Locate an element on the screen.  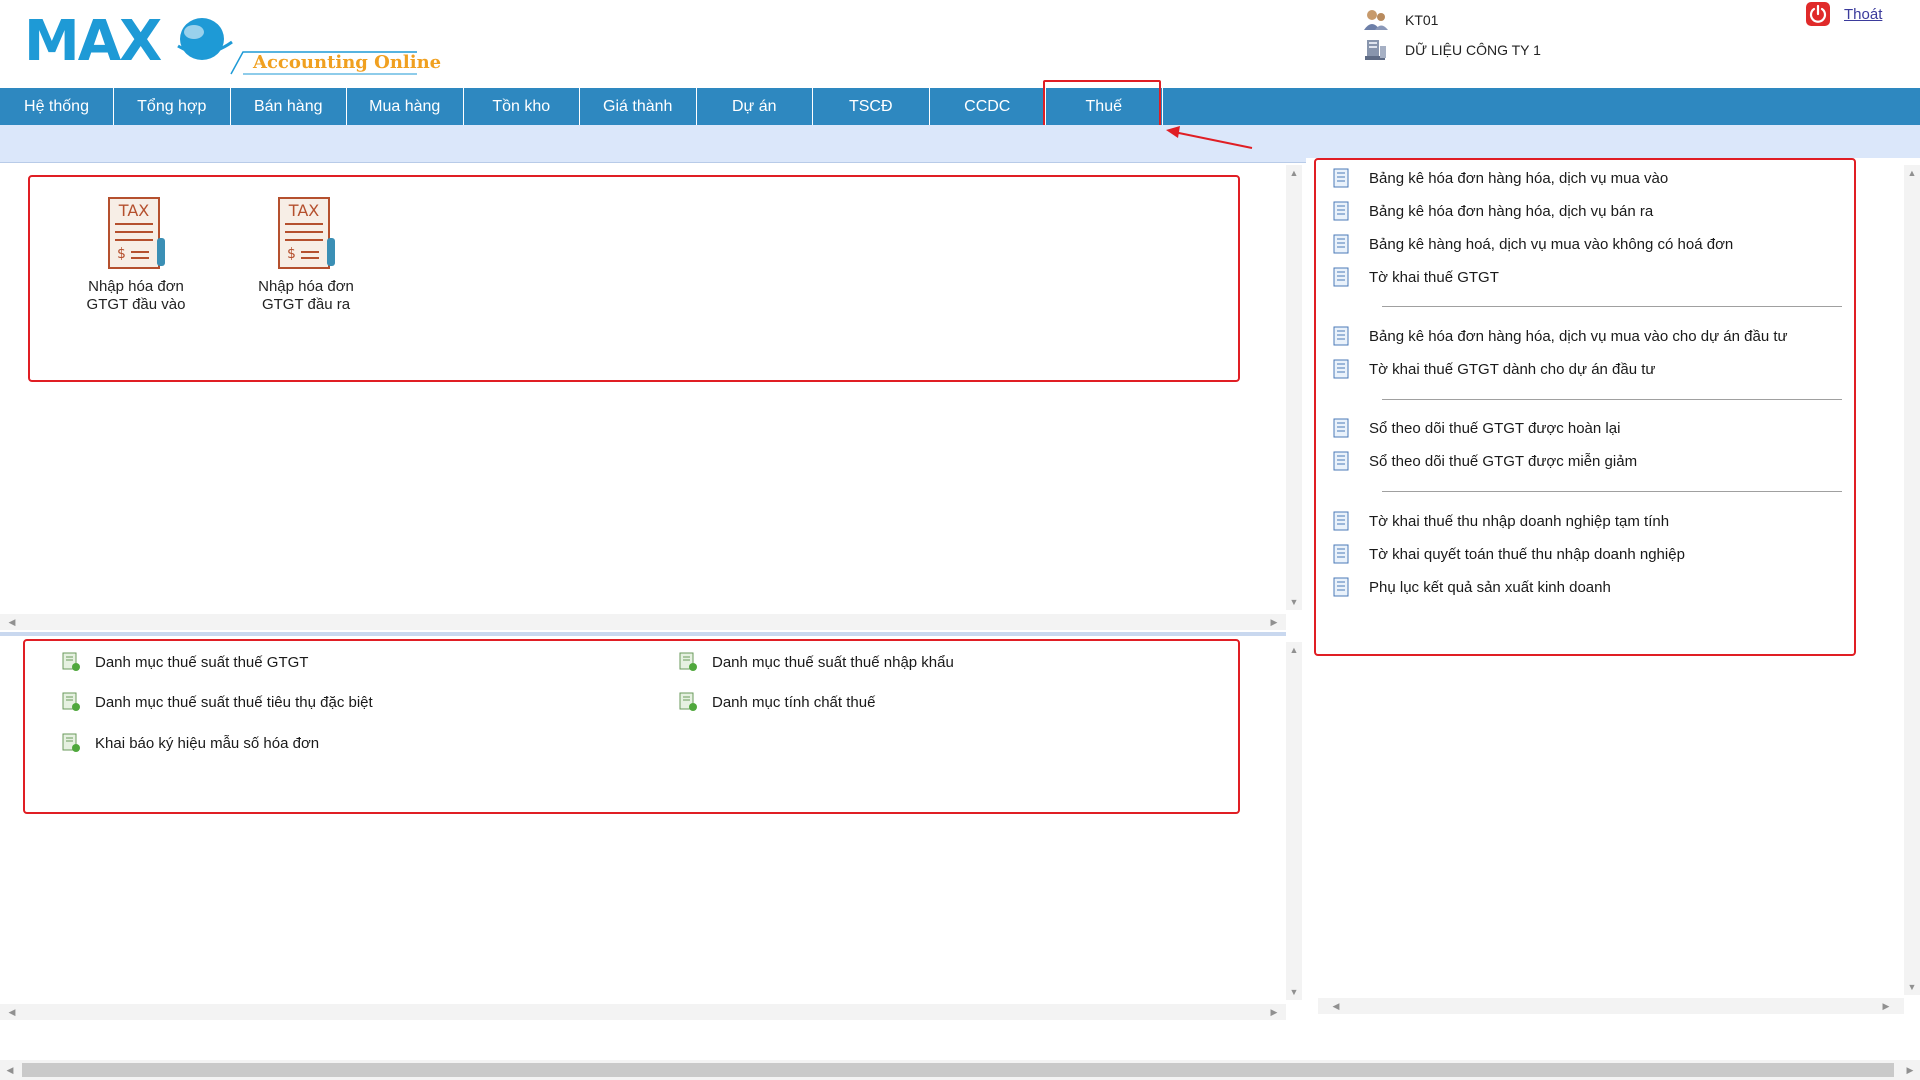
catalog-invoice-symbols: Khai báo ký hiệu mẫu số hóa đơn is located at coordinates (190, 743).